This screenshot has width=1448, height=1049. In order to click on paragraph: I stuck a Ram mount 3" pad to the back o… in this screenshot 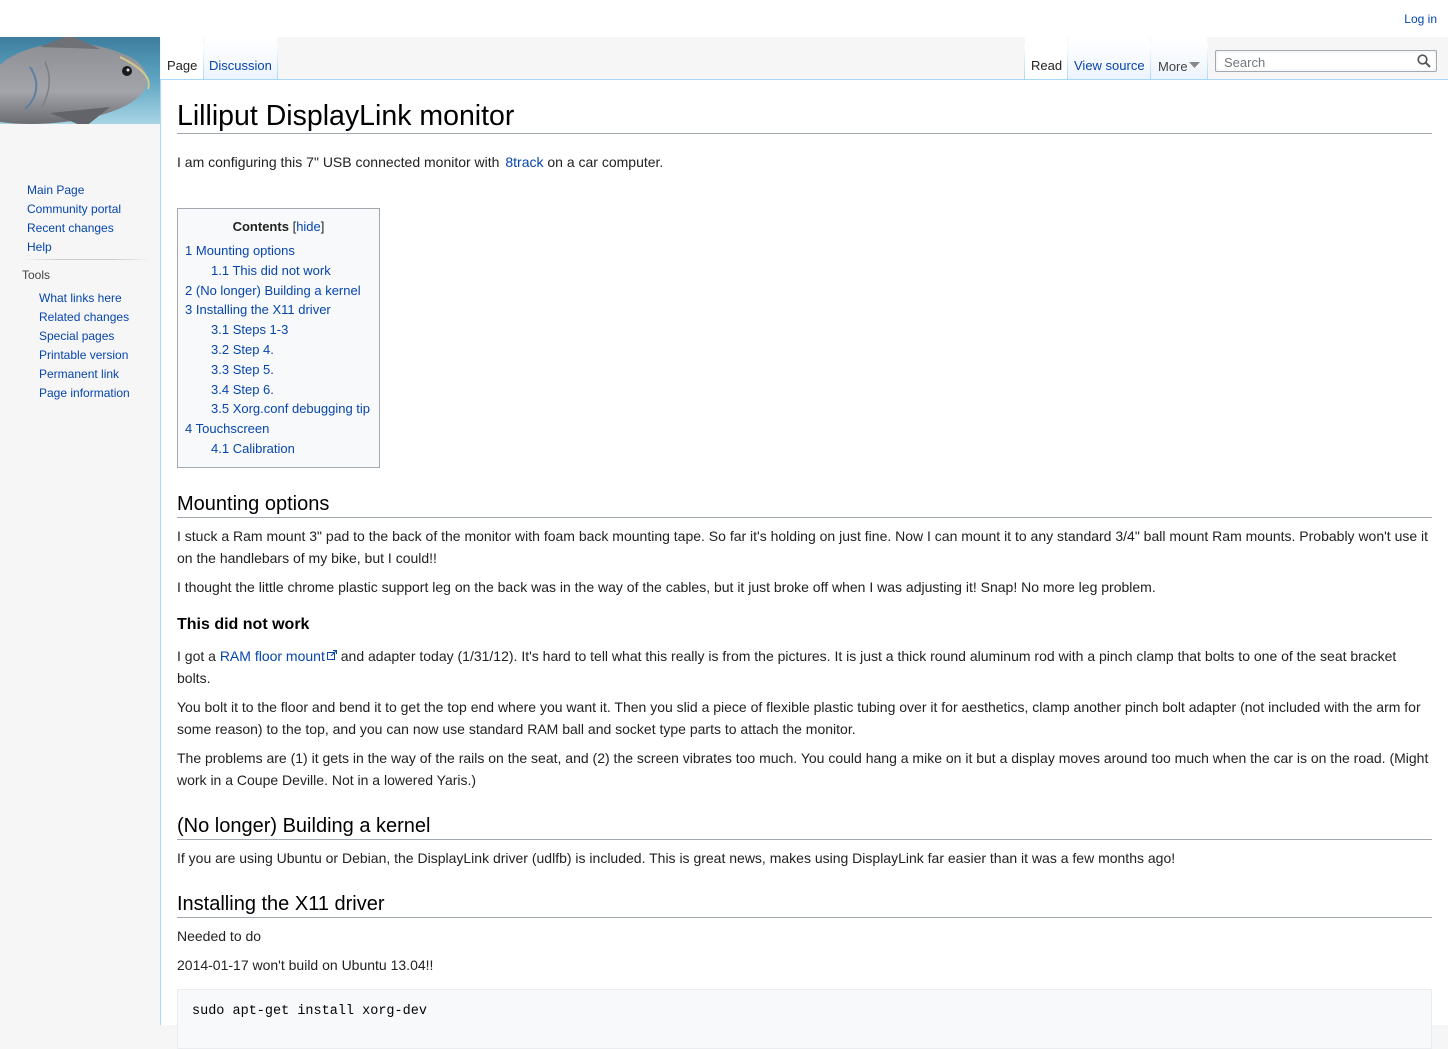, I will do `click(803, 547)`.